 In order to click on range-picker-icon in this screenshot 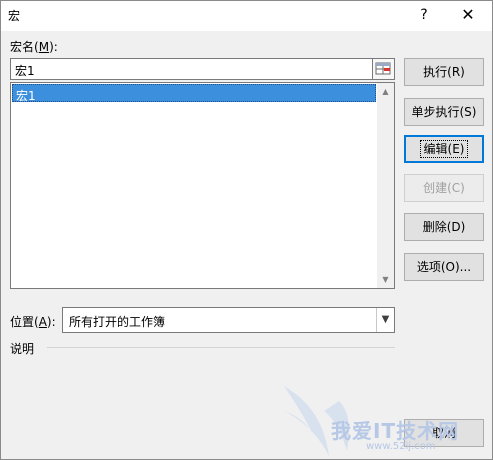, I will do `click(383, 68)`.